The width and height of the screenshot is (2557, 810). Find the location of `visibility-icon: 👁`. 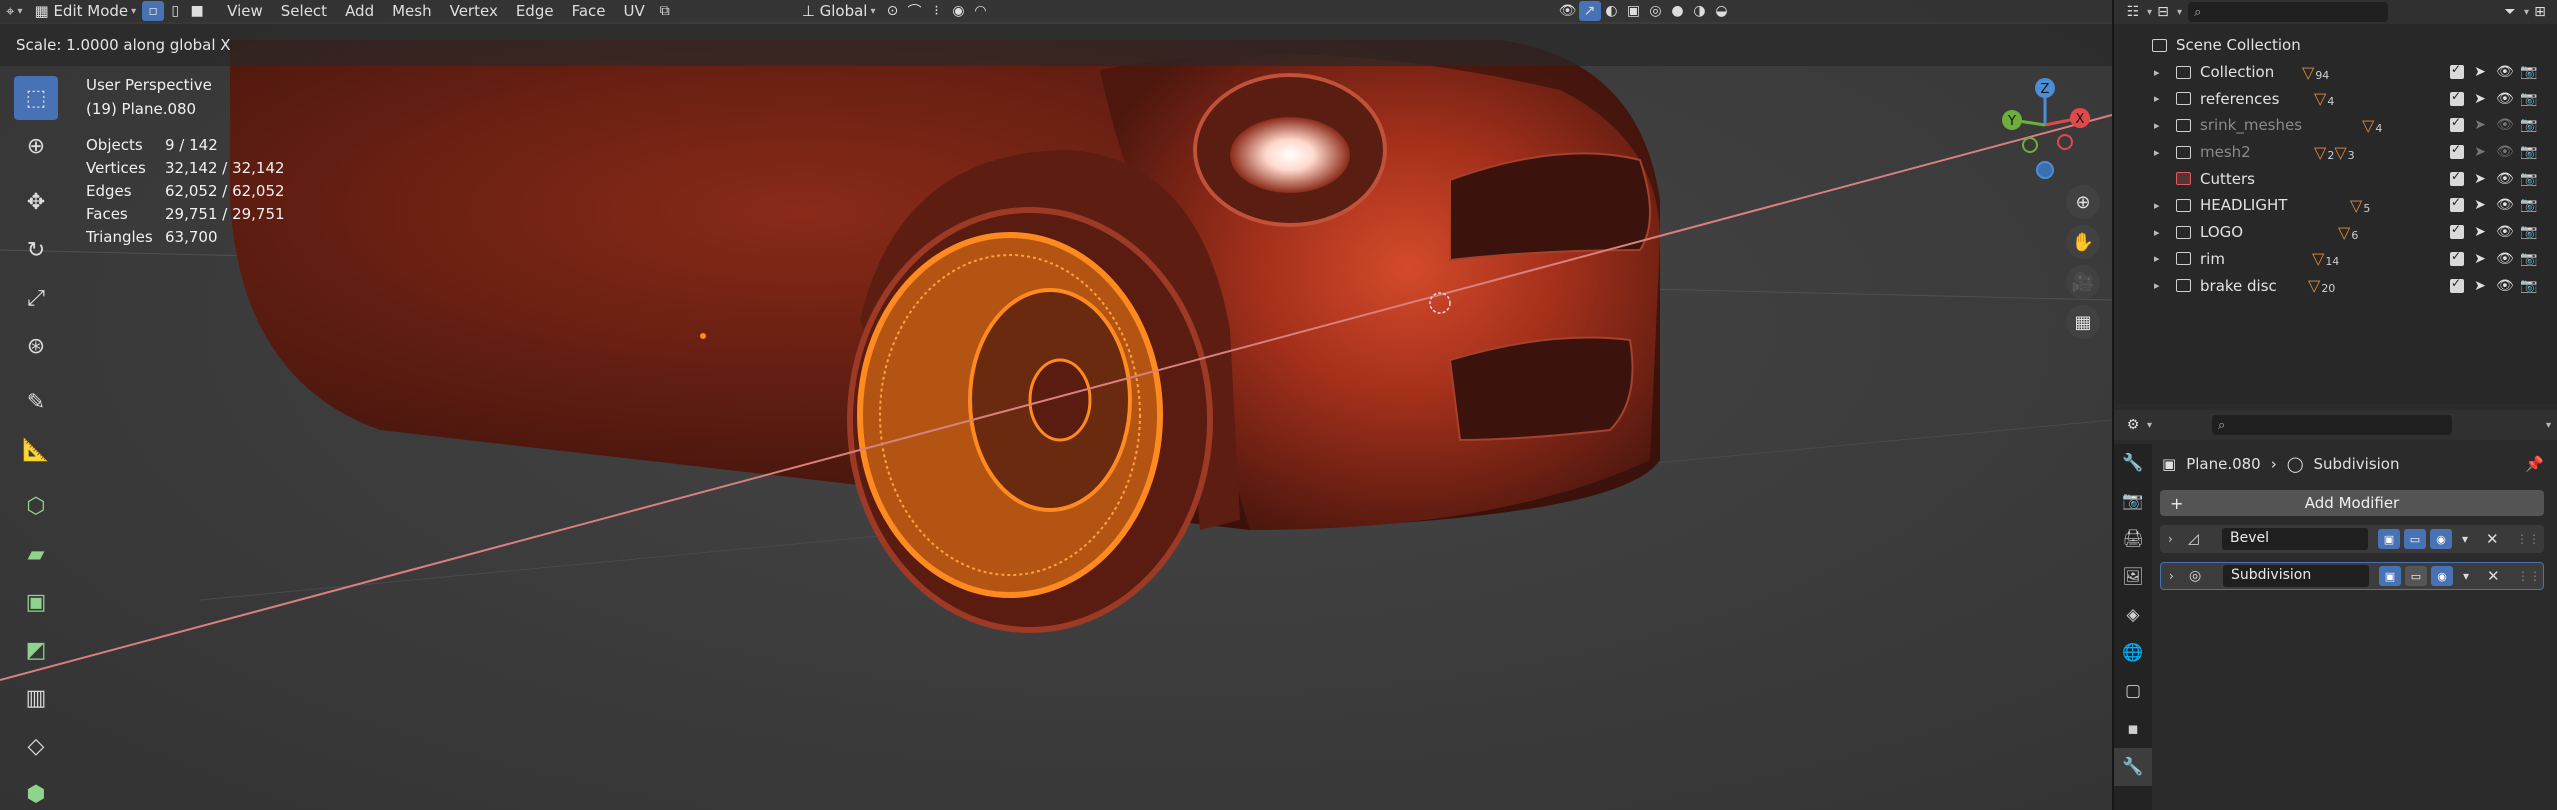

visibility-icon: 👁 is located at coordinates (1568, 11).